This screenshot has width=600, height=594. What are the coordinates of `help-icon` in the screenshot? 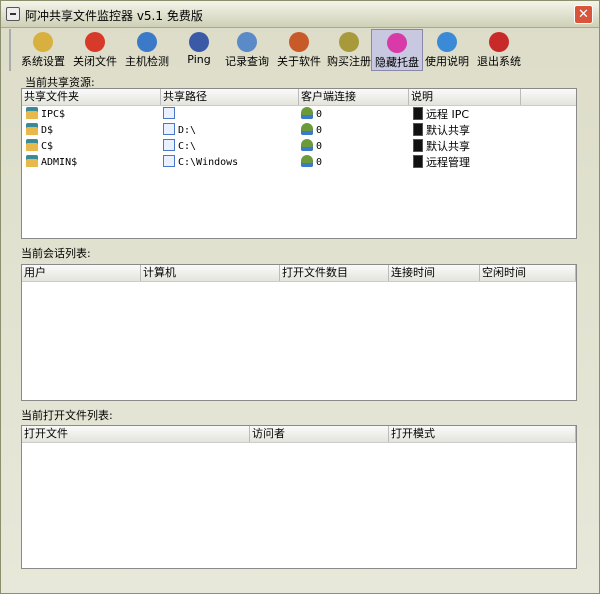 It's located at (447, 42).